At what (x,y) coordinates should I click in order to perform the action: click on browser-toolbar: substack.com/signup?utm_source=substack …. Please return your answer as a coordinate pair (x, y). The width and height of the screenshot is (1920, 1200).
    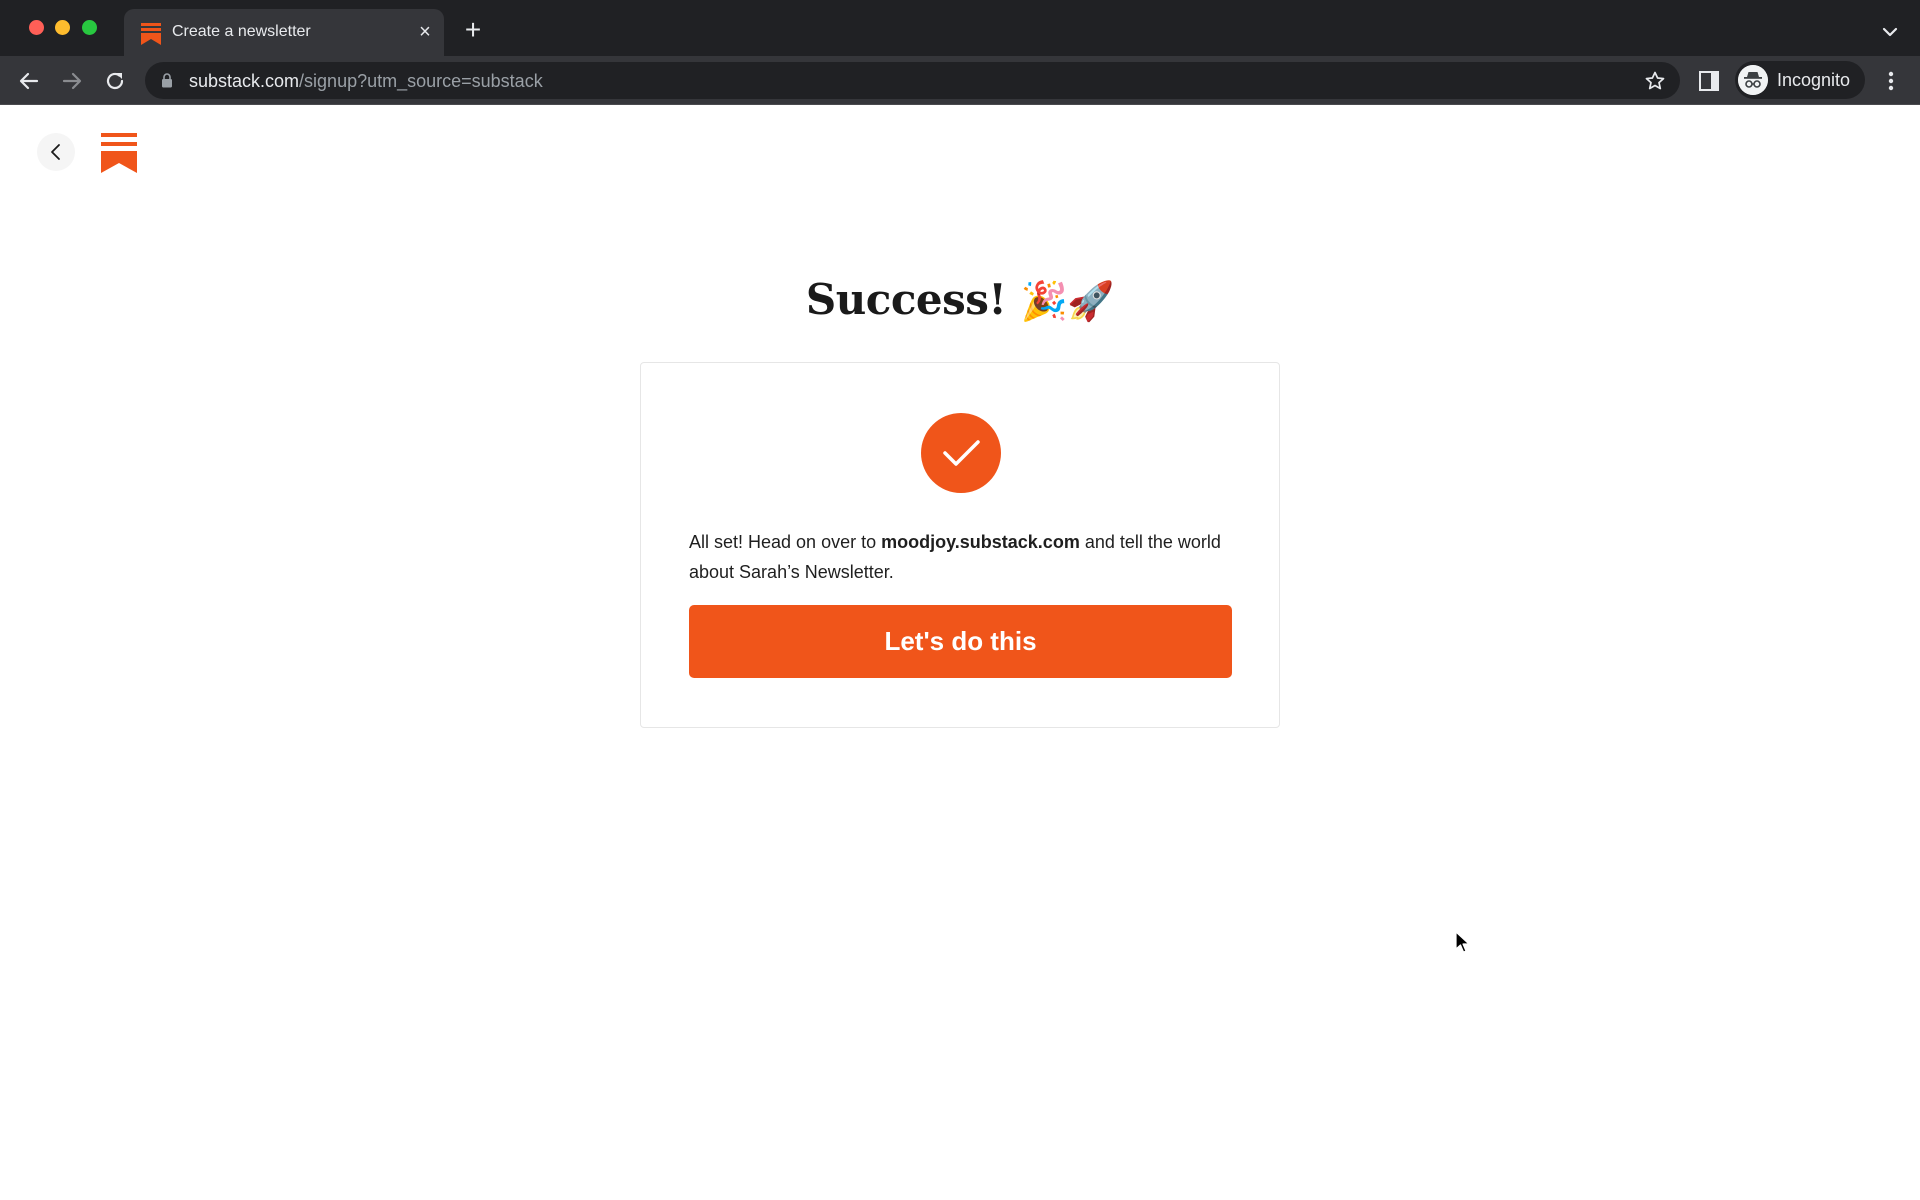
    Looking at the image, I should click on (960, 80).